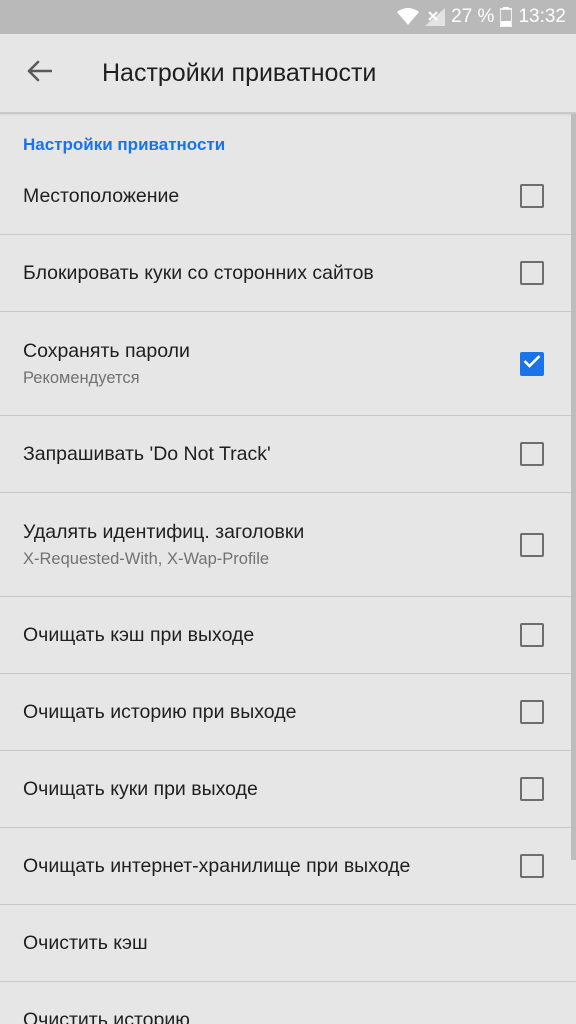  What do you see at coordinates (435, 17) in the screenshot?
I see `signal-icon` at bounding box center [435, 17].